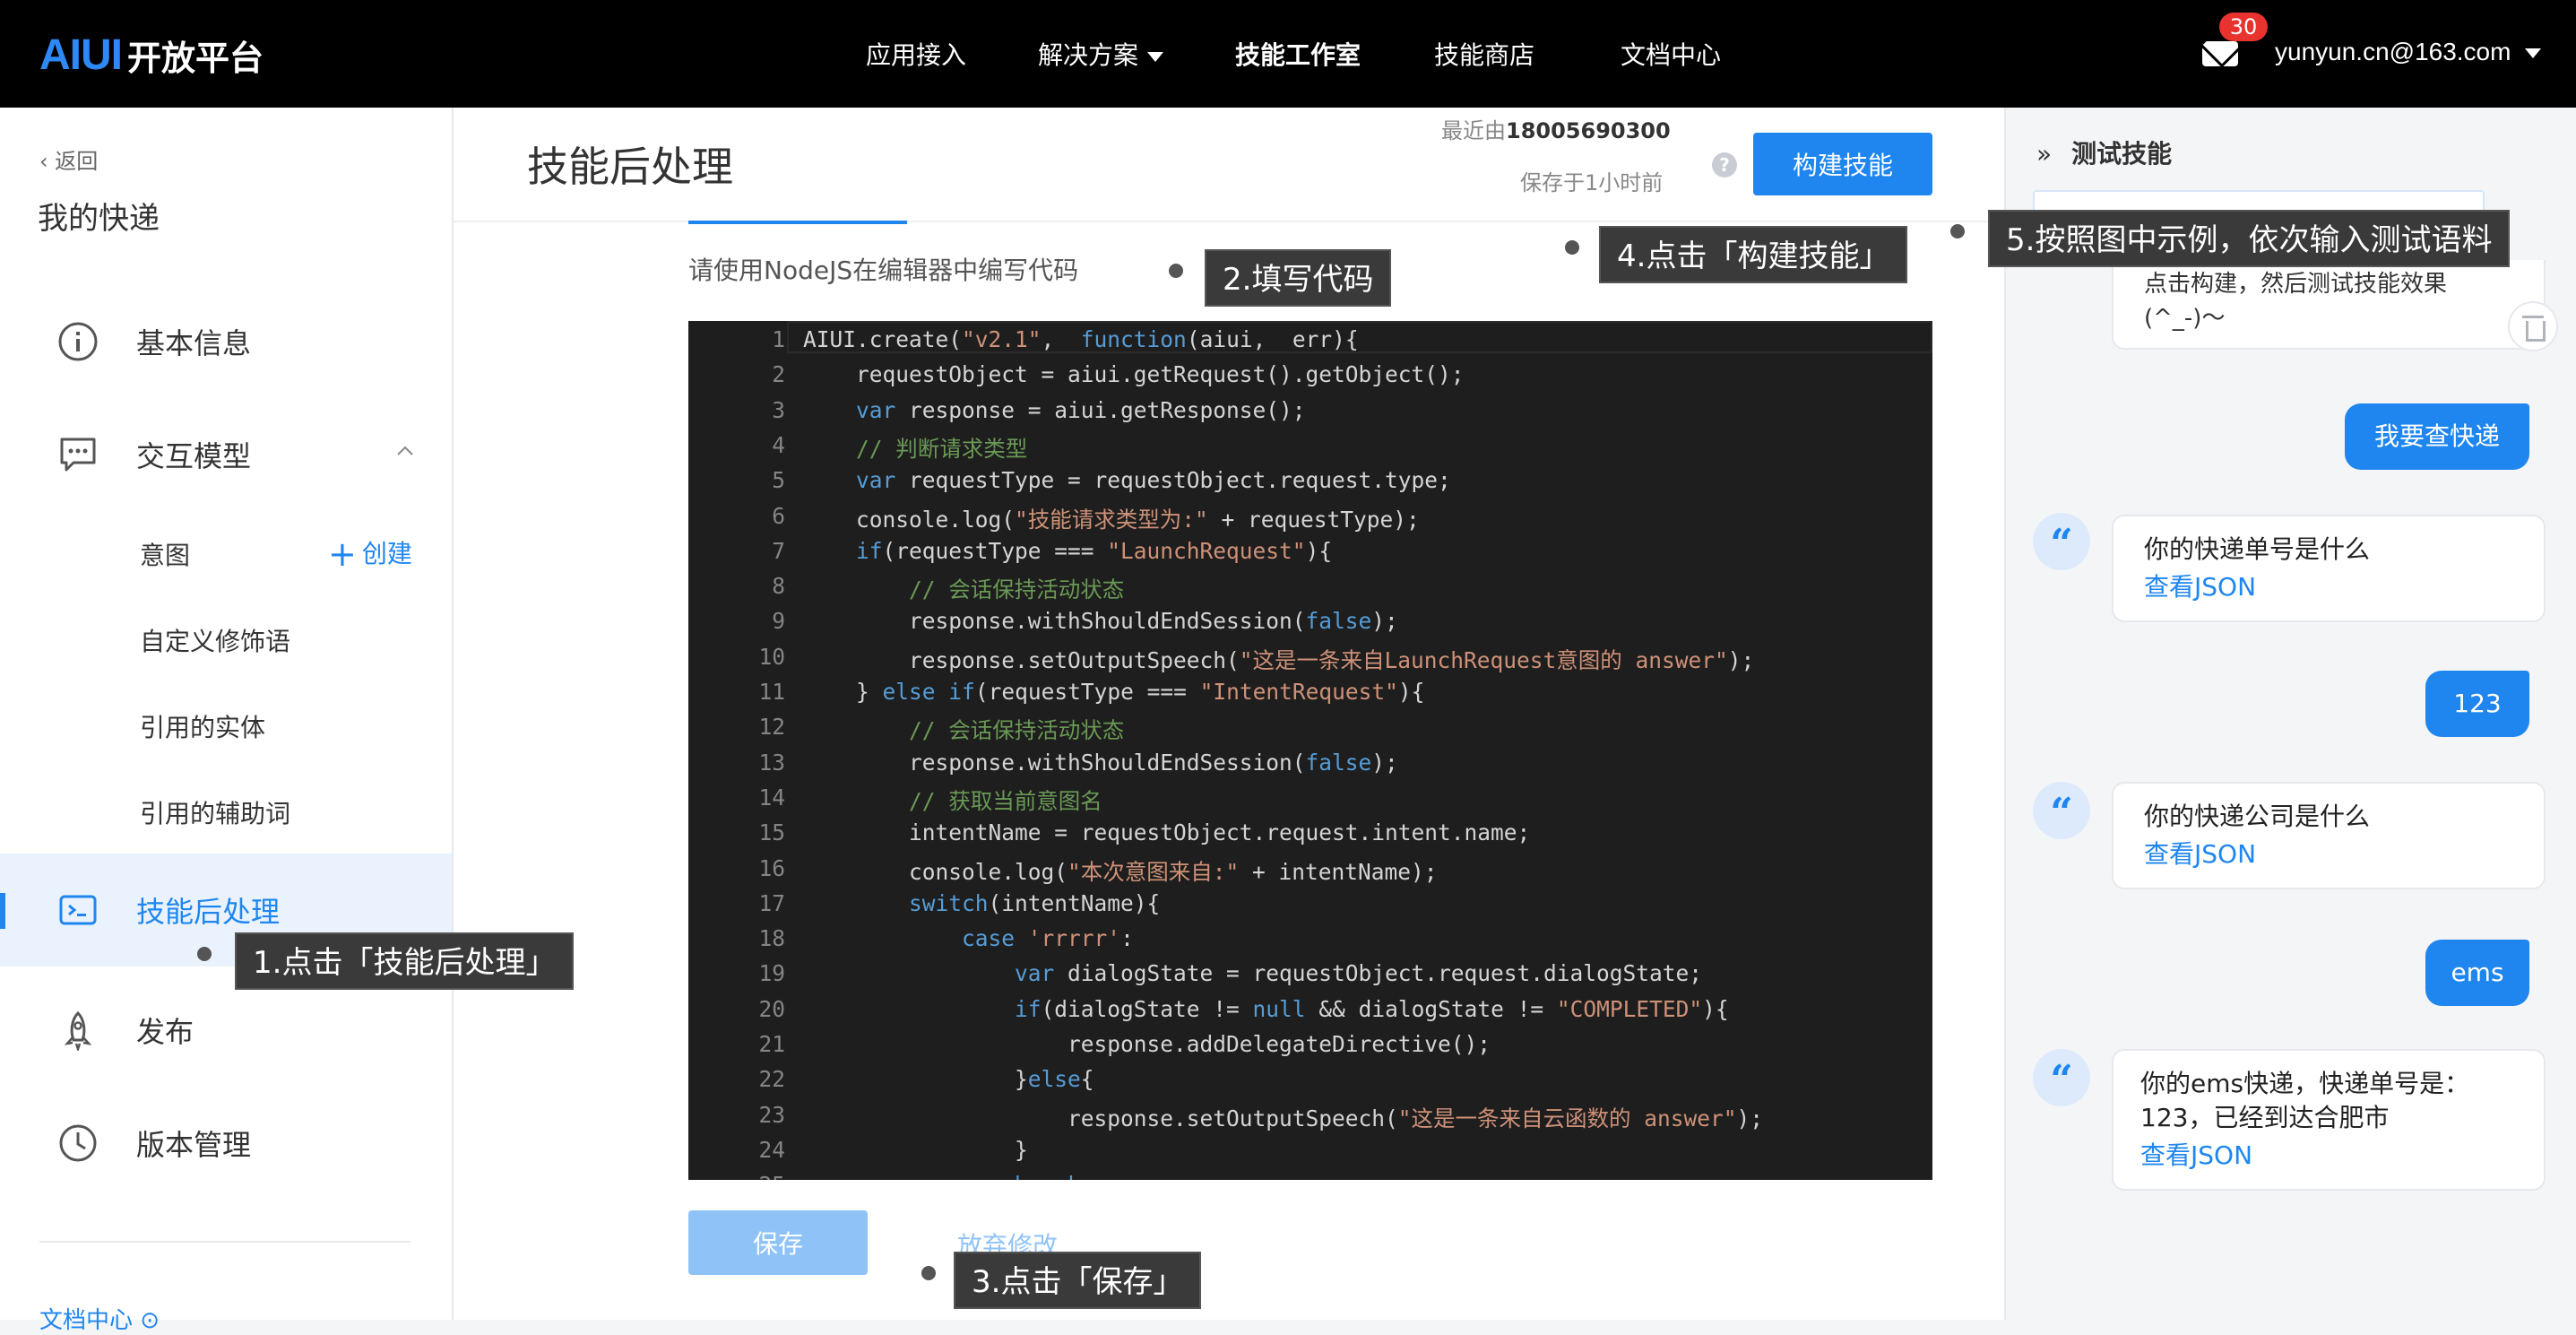 The width and height of the screenshot is (2576, 1335). I want to click on bot-message: 你的ems快递，快递单号是：123，已经到达合肥市 查看JSON, so click(2329, 1120).